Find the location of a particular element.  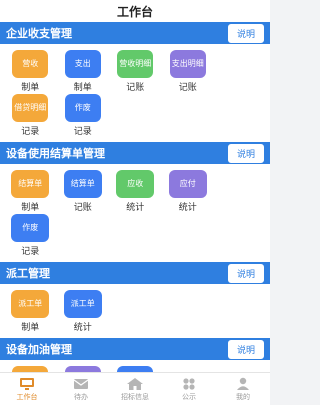

tile-loan-detail: 借贷明细 记录 is located at coordinates (30, 115).